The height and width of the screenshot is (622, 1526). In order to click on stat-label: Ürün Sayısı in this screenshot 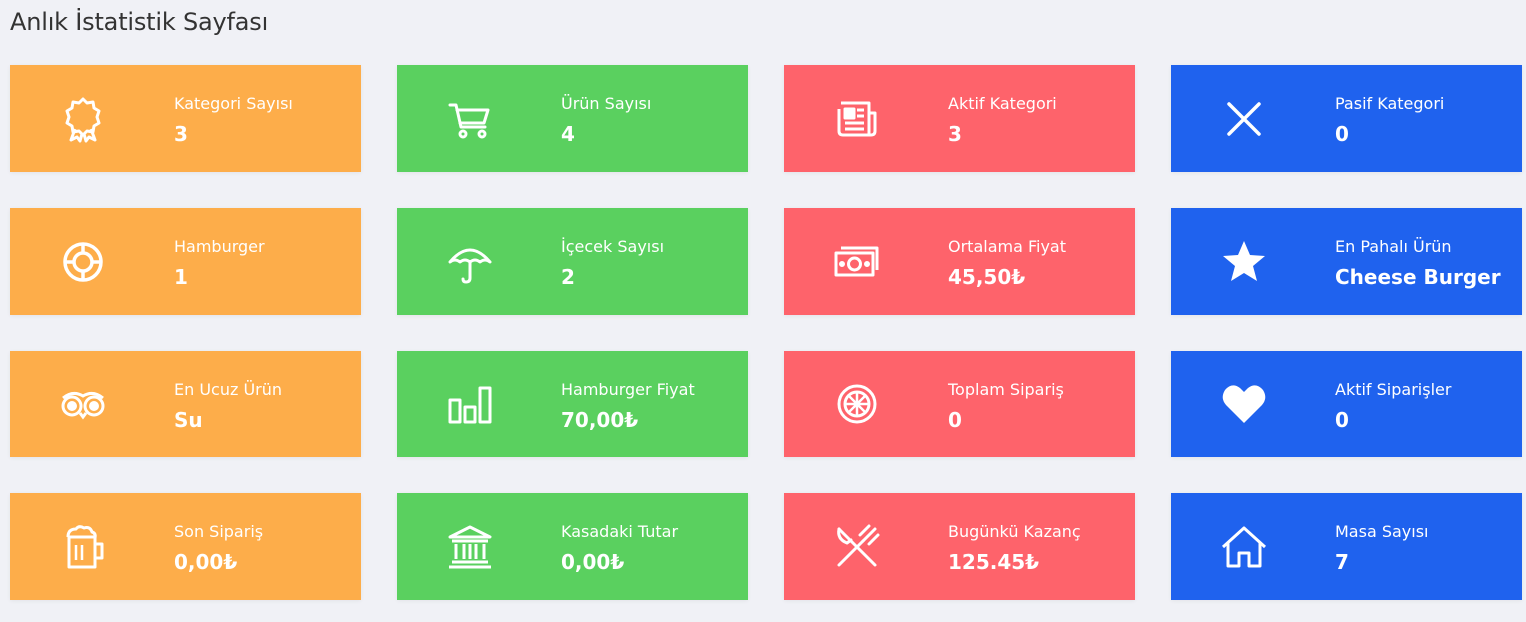, I will do `click(606, 103)`.